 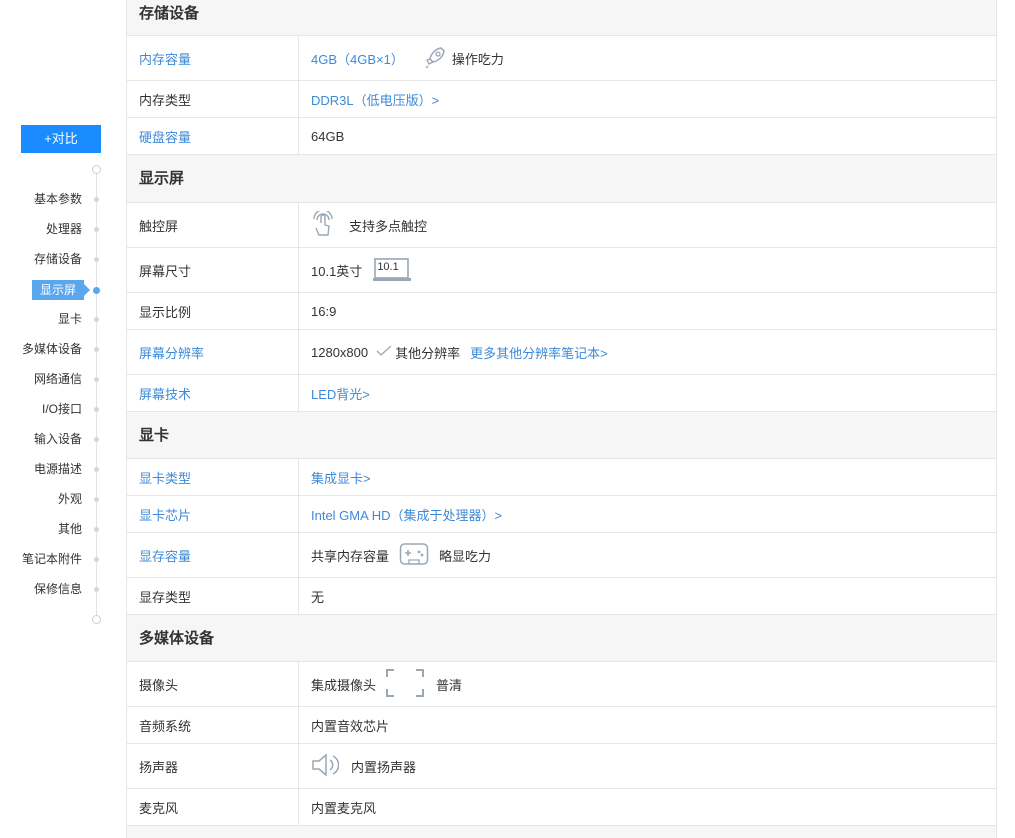 I want to click on sidebar-item-processor: 处理器, so click(x=55, y=229).